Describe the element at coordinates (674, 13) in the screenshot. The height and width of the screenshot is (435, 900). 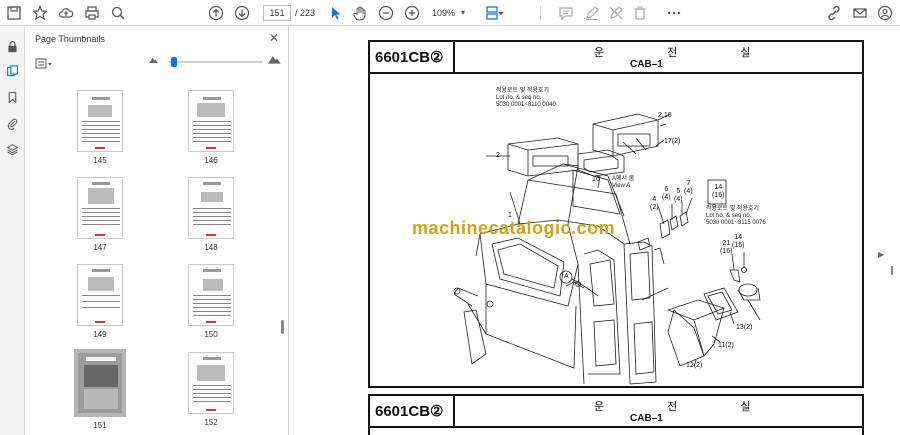
I see `more-options-icon` at that location.